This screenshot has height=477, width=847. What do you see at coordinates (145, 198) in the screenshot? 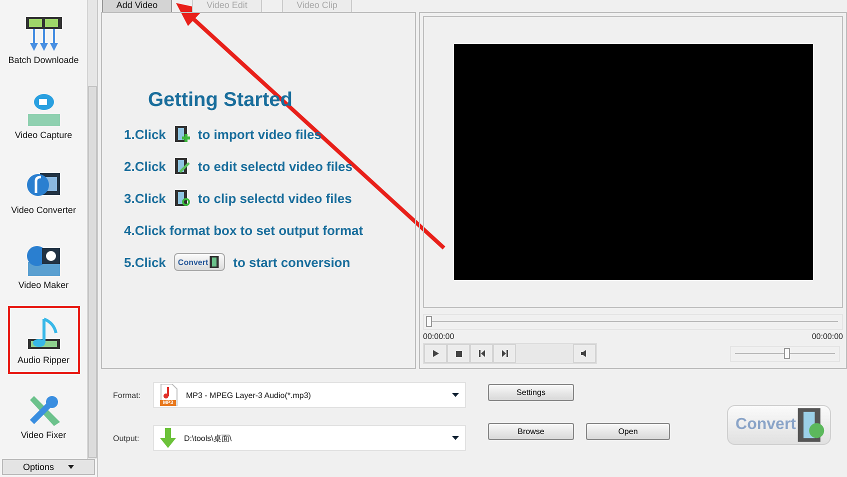
I see `step-text: 3.Click` at bounding box center [145, 198].